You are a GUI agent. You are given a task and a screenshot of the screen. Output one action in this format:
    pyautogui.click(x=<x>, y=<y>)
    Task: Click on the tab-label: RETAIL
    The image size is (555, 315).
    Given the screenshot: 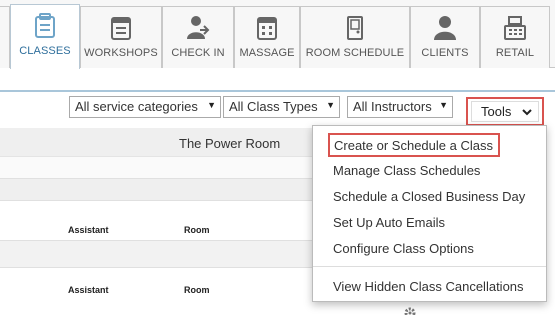 What is the action you would take?
    pyautogui.click(x=515, y=53)
    